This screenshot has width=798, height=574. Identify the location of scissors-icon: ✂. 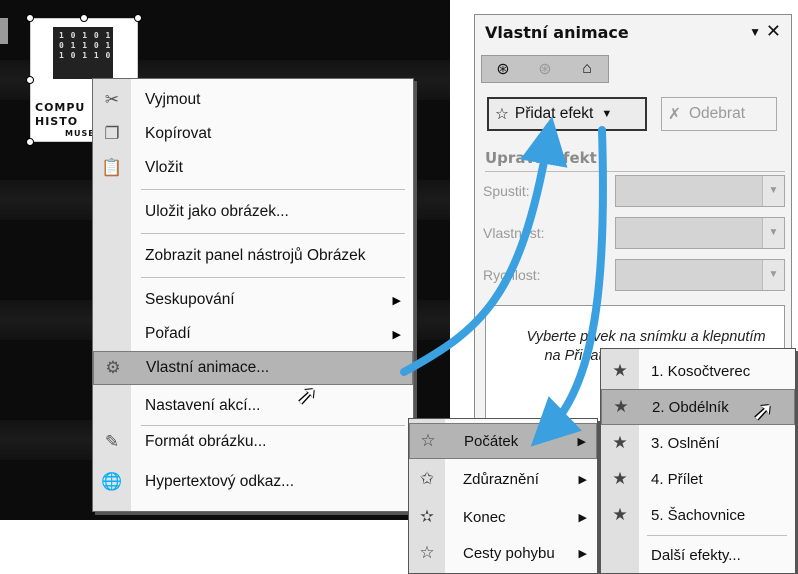
(112, 99).